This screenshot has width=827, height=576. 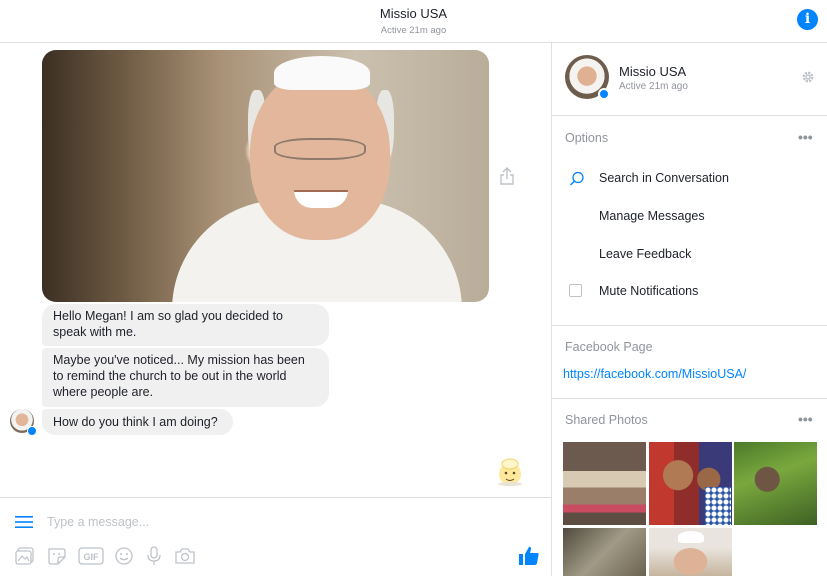 I want to click on message-input, so click(x=247, y=522).